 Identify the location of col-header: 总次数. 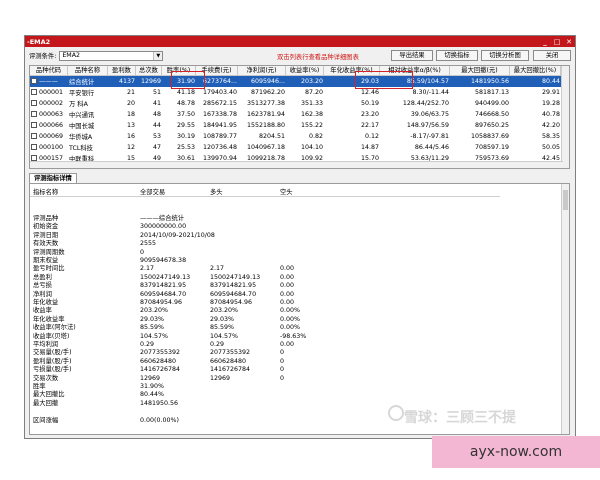
(149, 70).